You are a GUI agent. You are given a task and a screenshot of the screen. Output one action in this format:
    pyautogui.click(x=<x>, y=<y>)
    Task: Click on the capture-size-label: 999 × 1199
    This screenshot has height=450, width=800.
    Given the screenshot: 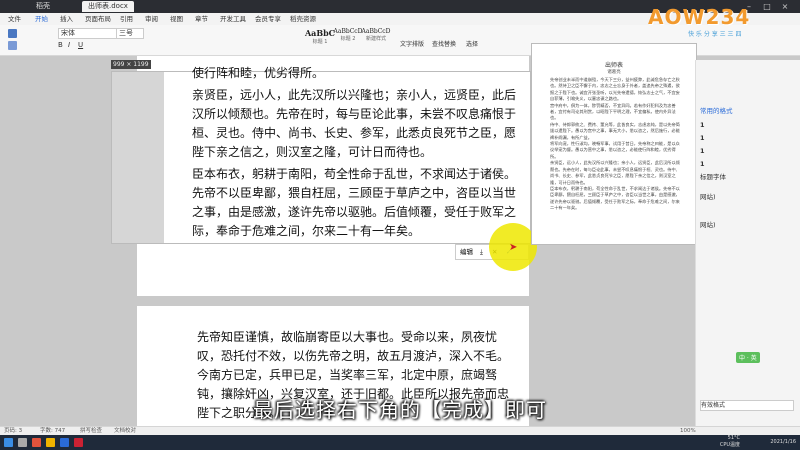 What is the action you would take?
    pyautogui.click(x=131, y=64)
    